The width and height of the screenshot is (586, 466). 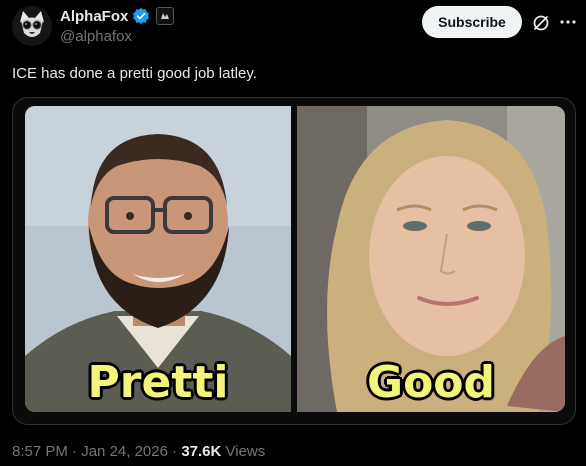 I want to click on name-row: AlphaFox, so click(x=117, y=16).